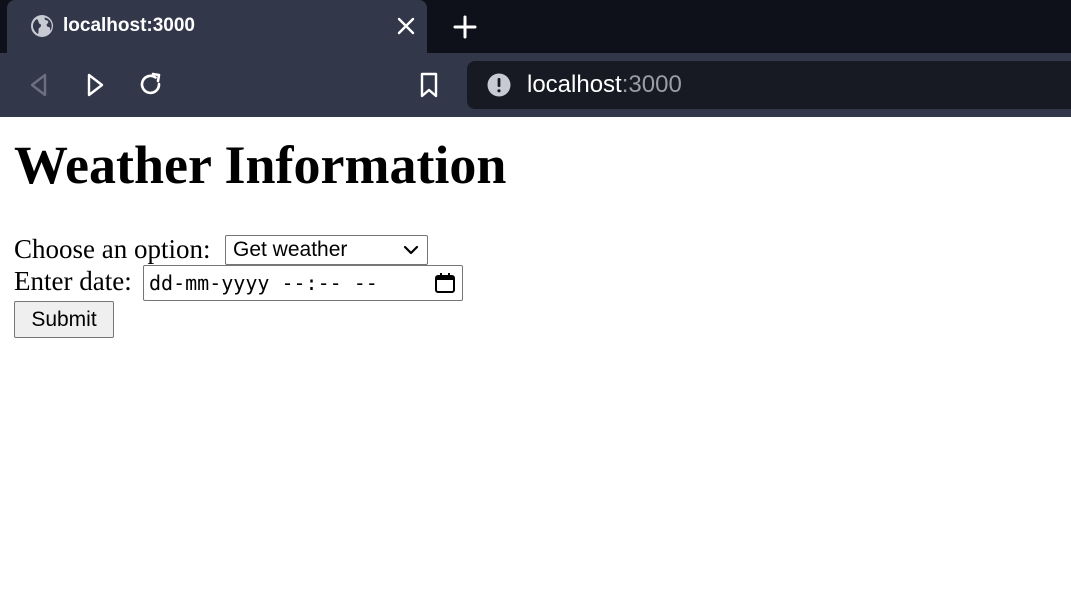 Image resolution: width=1071 pixels, height=616 pixels. What do you see at coordinates (651, 84) in the screenshot?
I see `url-port: :3000` at bounding box center [651, 84].